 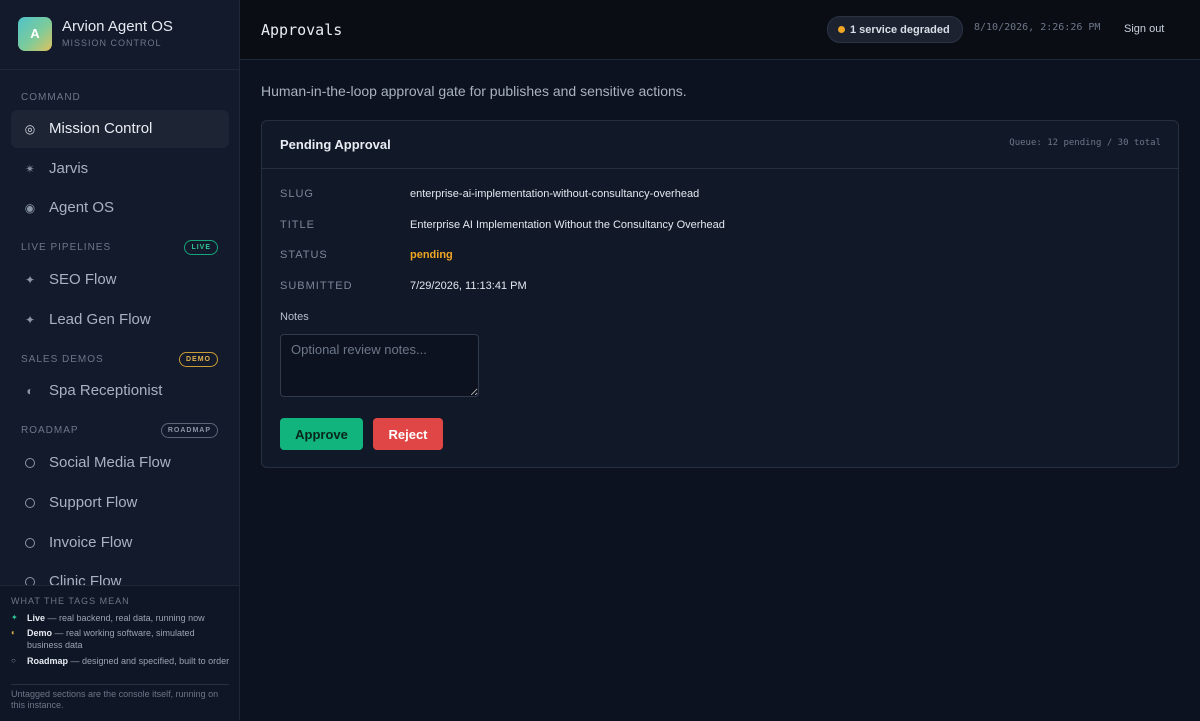 I want to click on sidebar-item-support-flow: Support Flow, so click(x=120, y=503).